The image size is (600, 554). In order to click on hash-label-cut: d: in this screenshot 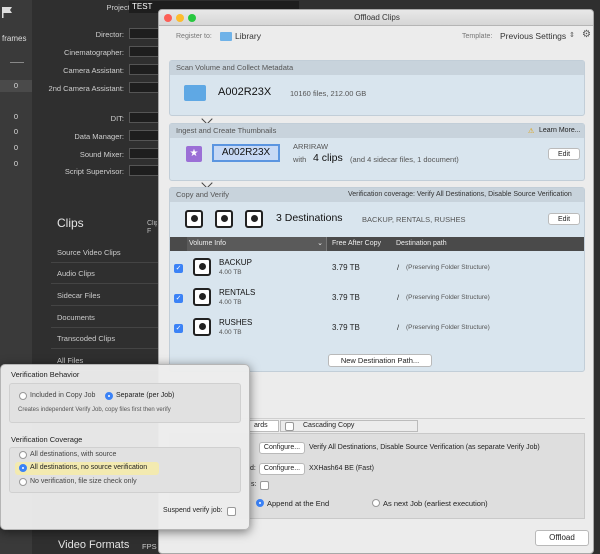, I will do `click(253, 468)`.